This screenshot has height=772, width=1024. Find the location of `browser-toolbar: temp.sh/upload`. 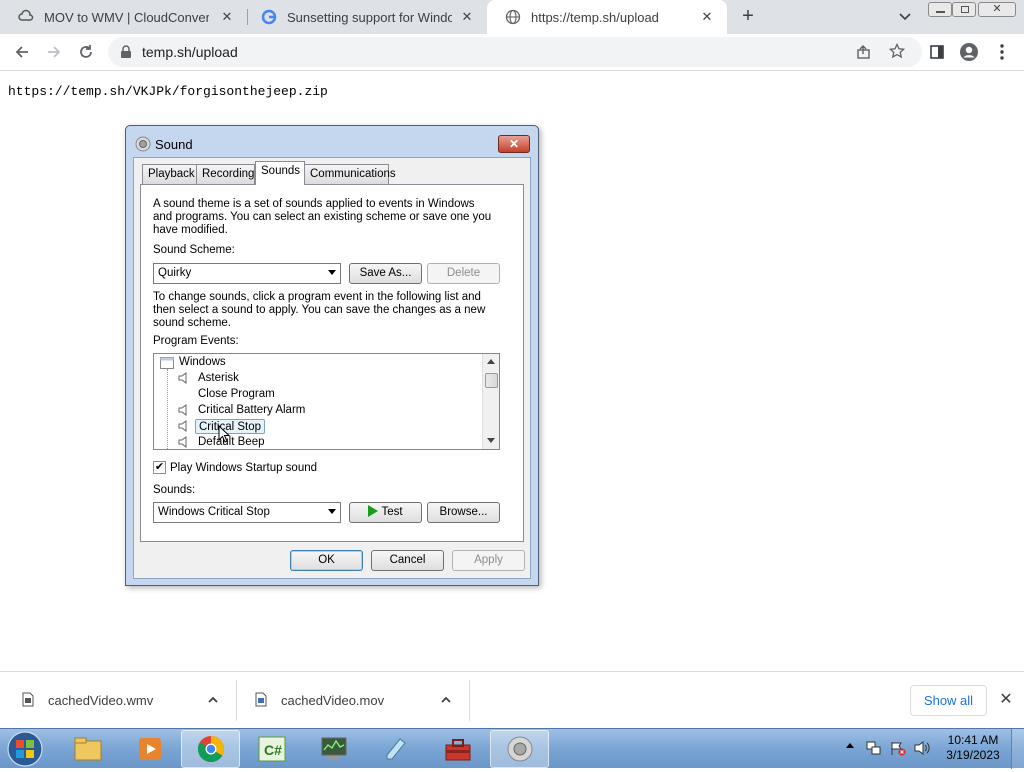

browser-toolbar: temp.sh/upload is located at coordinates (512, 52).